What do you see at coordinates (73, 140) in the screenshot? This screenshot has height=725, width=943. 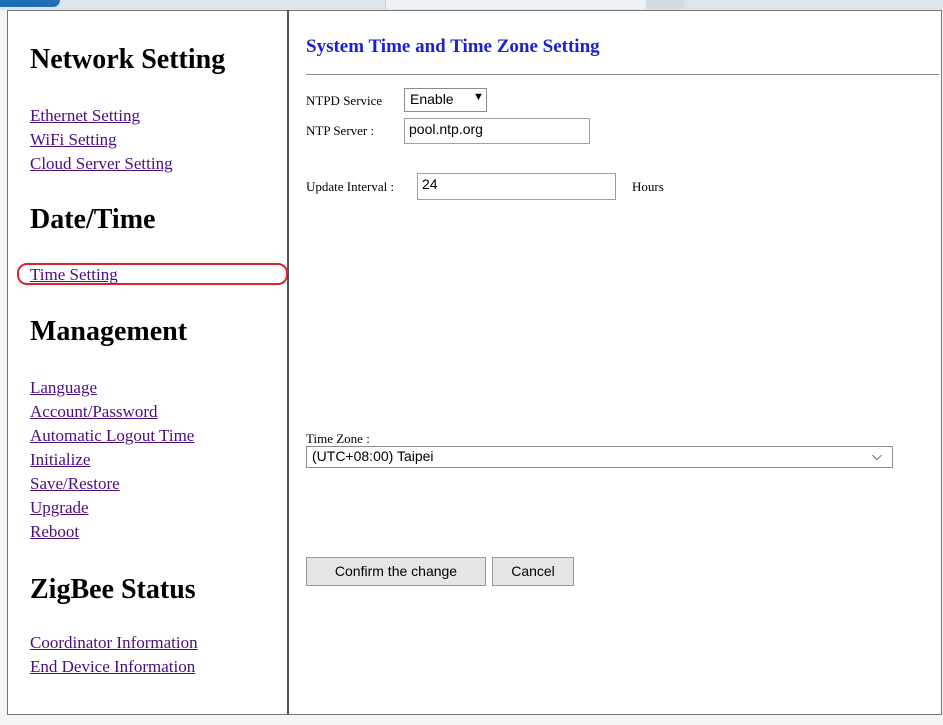 I see `sidebar-link-wifi-setting: WiFi Setting` at bounding box center [73, 140].